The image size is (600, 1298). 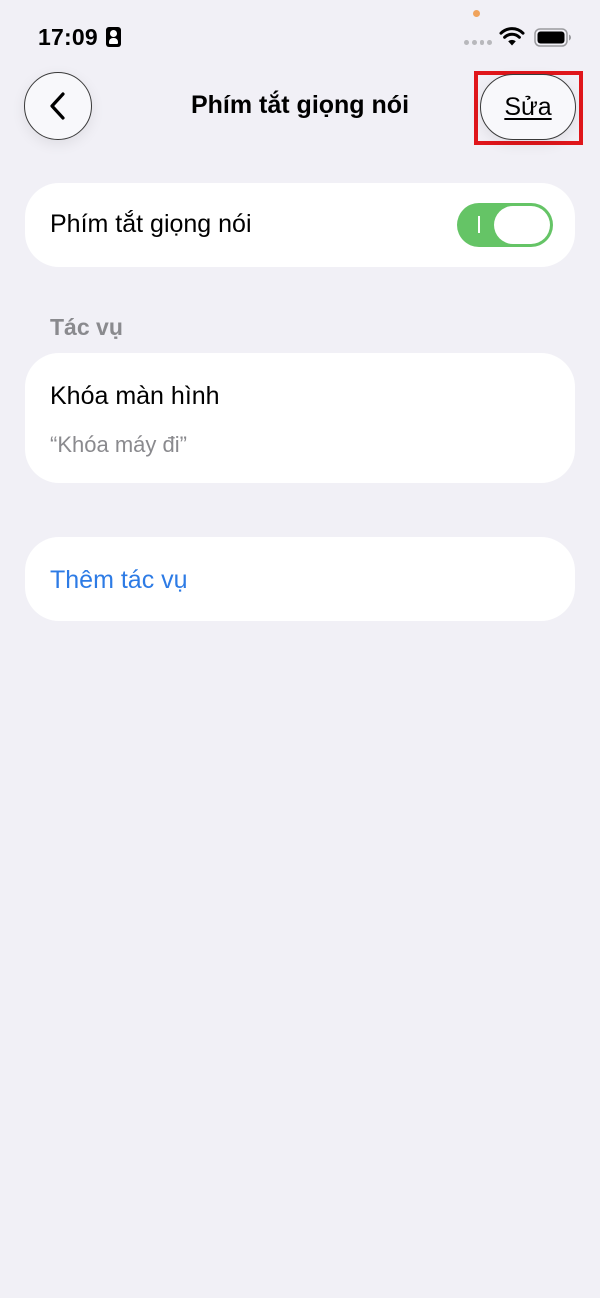 I want to click on action-item: Khóa màn hình “Khóa máy đi”, so click(x=300, y=418).